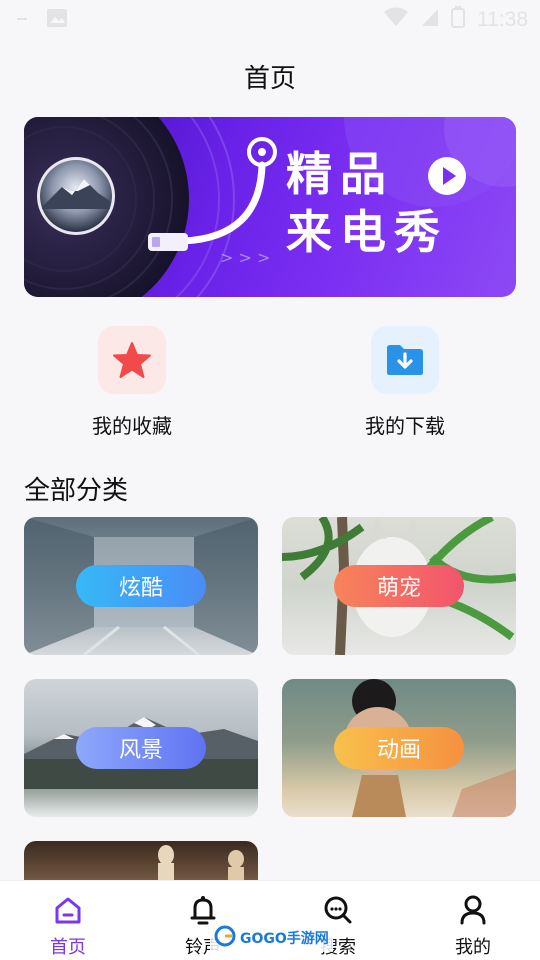 This screenshot has width=540, height=960. What do you see at coordinates (340, 174) in the screenshot?
I see `banner-line1: 精品` at bounding box center [340, 174].